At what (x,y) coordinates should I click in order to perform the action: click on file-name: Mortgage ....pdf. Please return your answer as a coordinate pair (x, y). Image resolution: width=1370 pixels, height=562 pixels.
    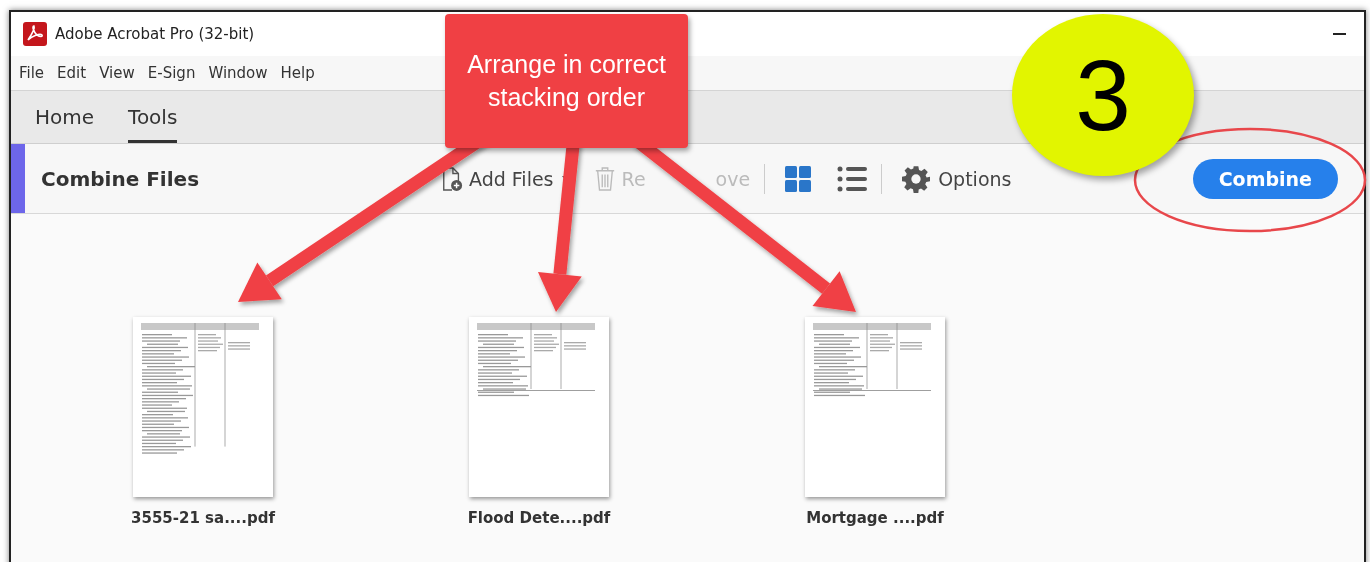
    Looking at the image, I should click on (875, 518).